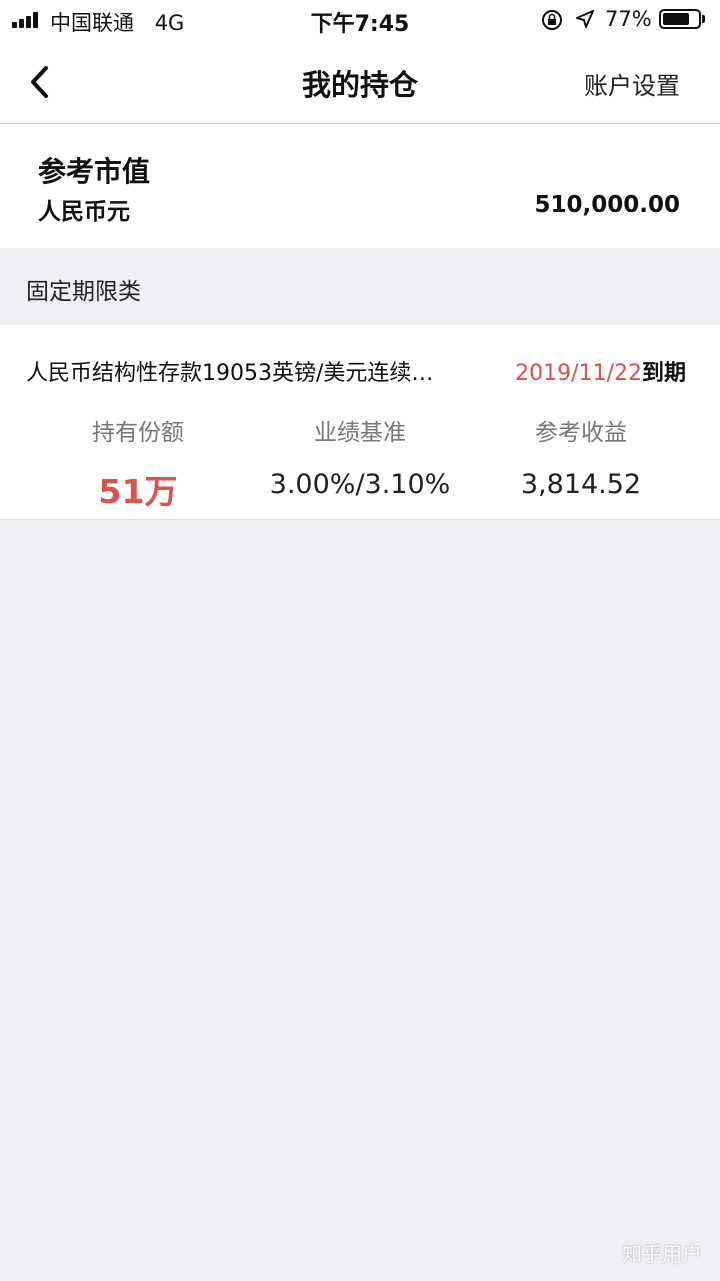 This screenshot has height=1281, width=720. Describe the element at coordinates (581, 433) in the screenshot. I see `expected-return-label: 参考收益` at that location.